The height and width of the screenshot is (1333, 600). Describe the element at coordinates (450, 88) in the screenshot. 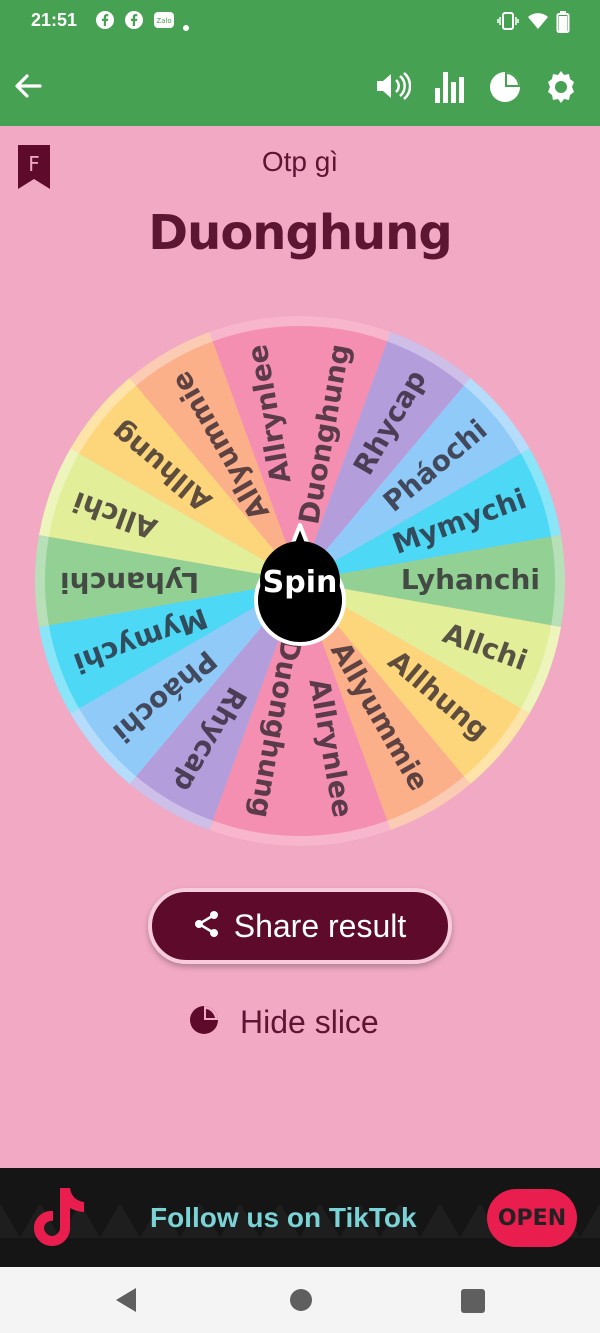

I see `bar-chart-icon` at that location.